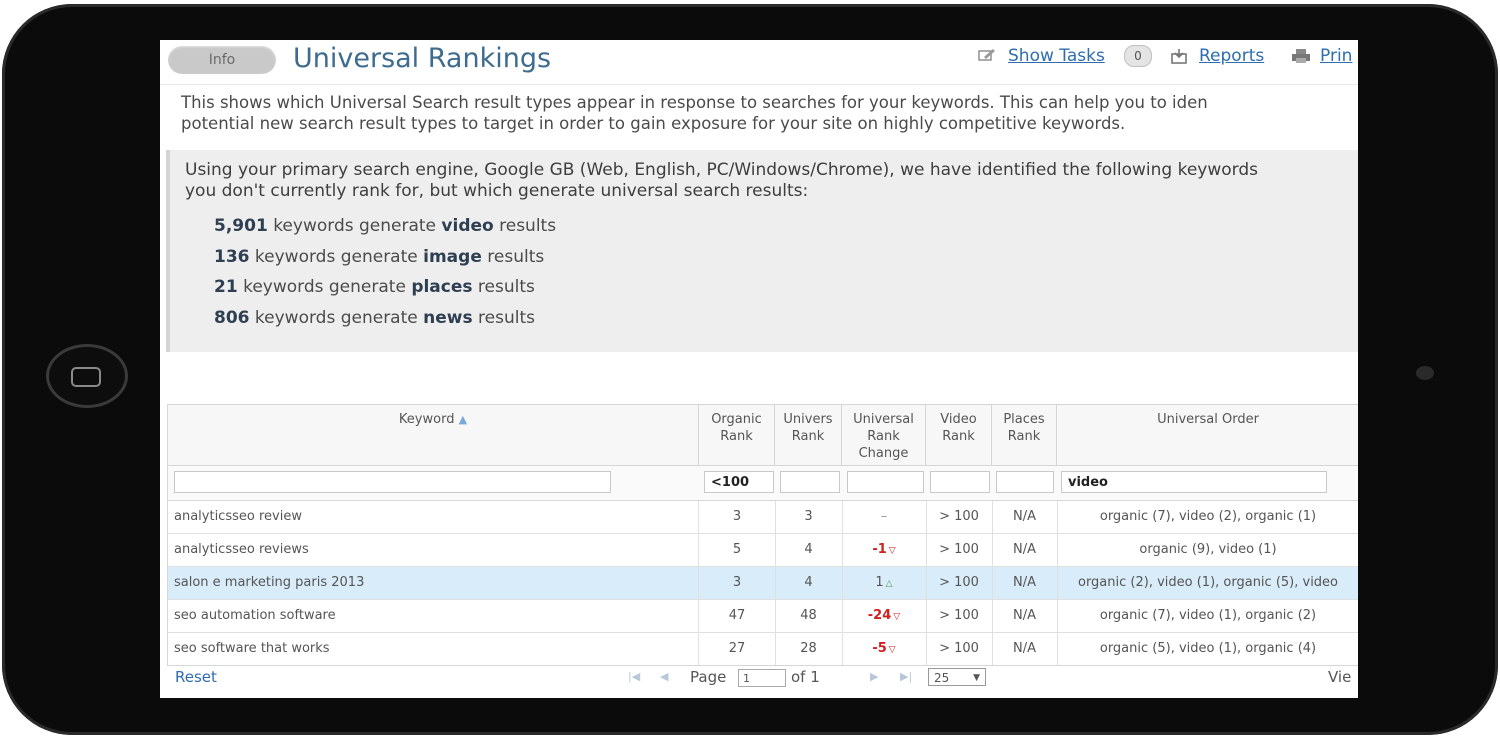 This screenshot has width=1500, height=739. Describe the element at coordinates (467, 226) in the screenshot. I see `stat-type: video` at that location.